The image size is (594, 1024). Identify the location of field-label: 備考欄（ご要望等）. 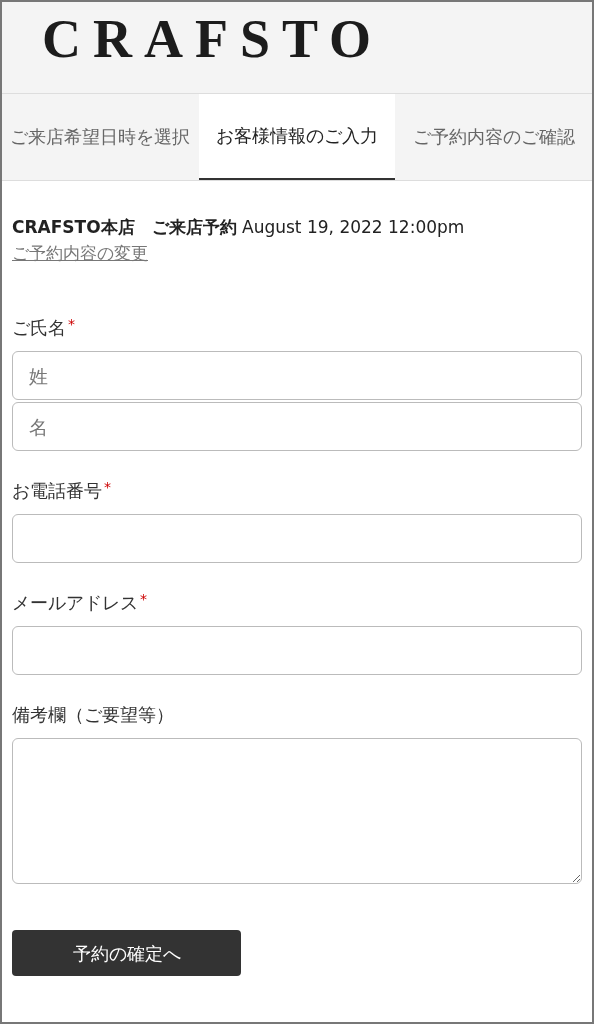
(93, 714).